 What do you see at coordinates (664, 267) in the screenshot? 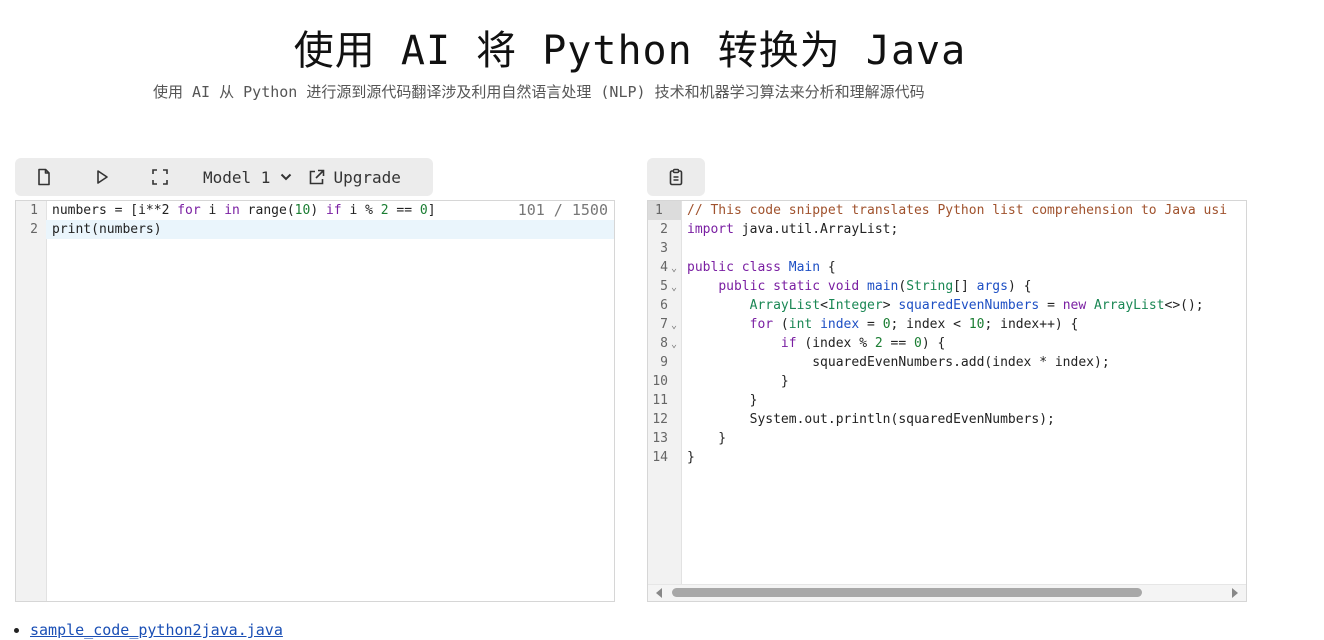
I see `line-number: 4` at bounding box center [664, 267].